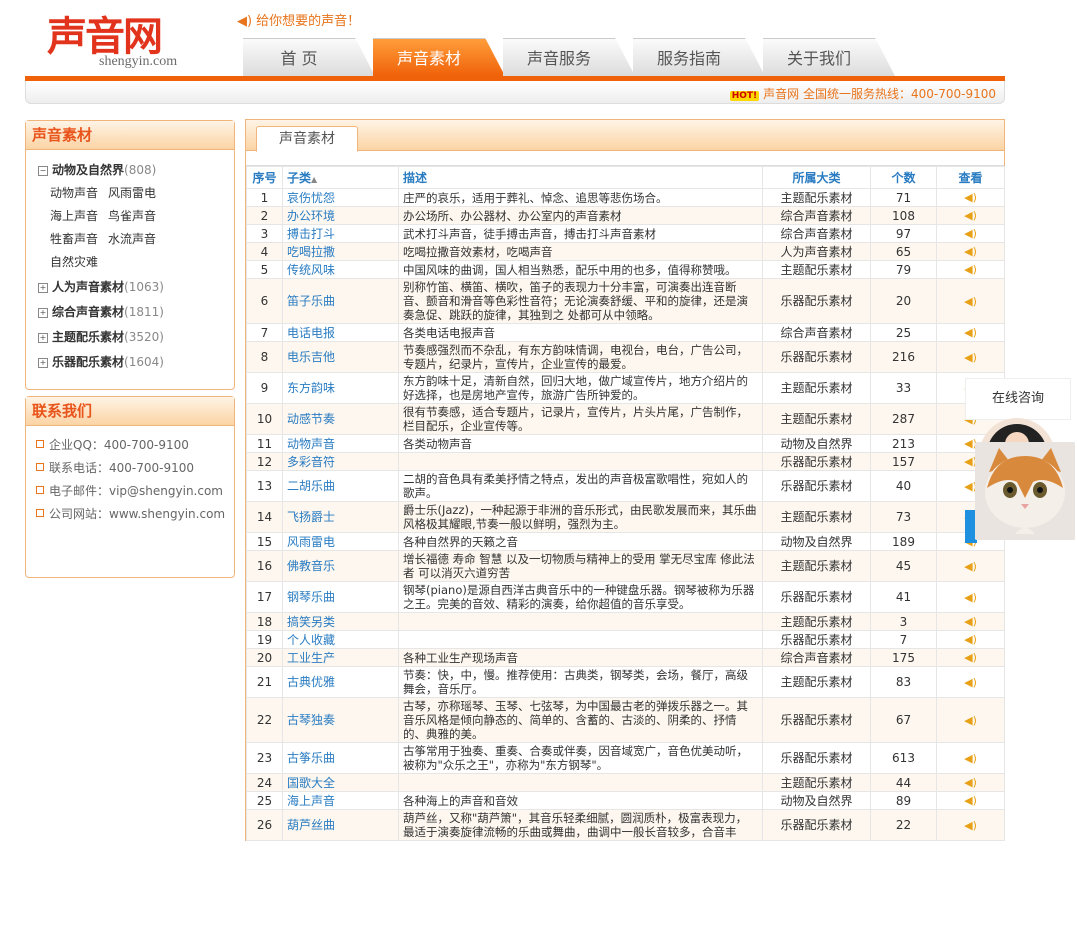  What do you see at coordinates (816, 251) in the screenshot?
I see `row-category: 人为声音素材` at bounding box center [816, 251].